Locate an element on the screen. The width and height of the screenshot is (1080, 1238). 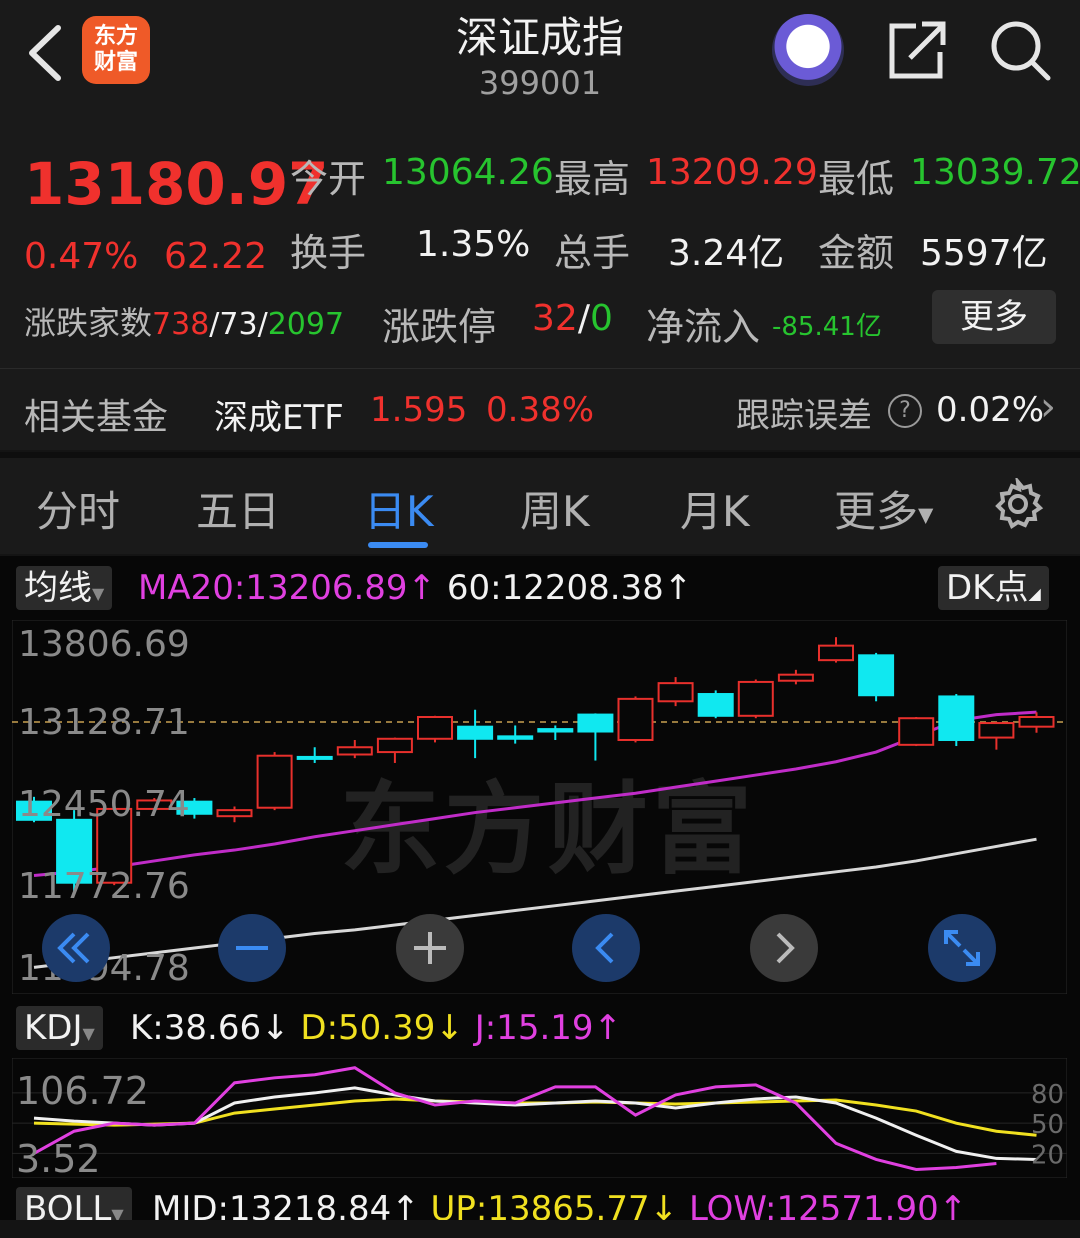
kdj-level-label: 20 is located at coordinates (1047, 1155).